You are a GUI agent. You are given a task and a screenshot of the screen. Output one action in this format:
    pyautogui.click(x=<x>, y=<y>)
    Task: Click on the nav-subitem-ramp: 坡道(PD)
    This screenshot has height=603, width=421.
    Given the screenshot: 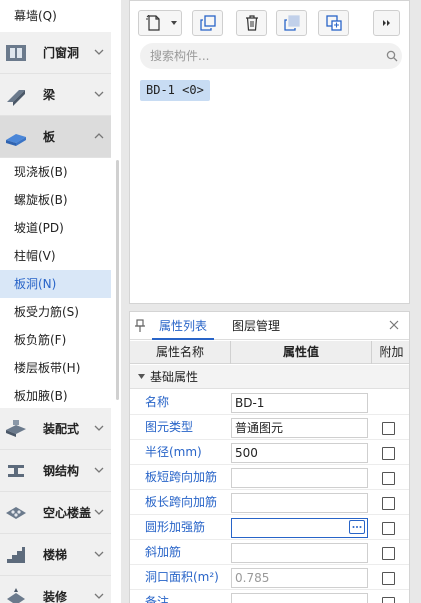 What is the action you would take?
    pyautogui.click(x=55, y=228)
    